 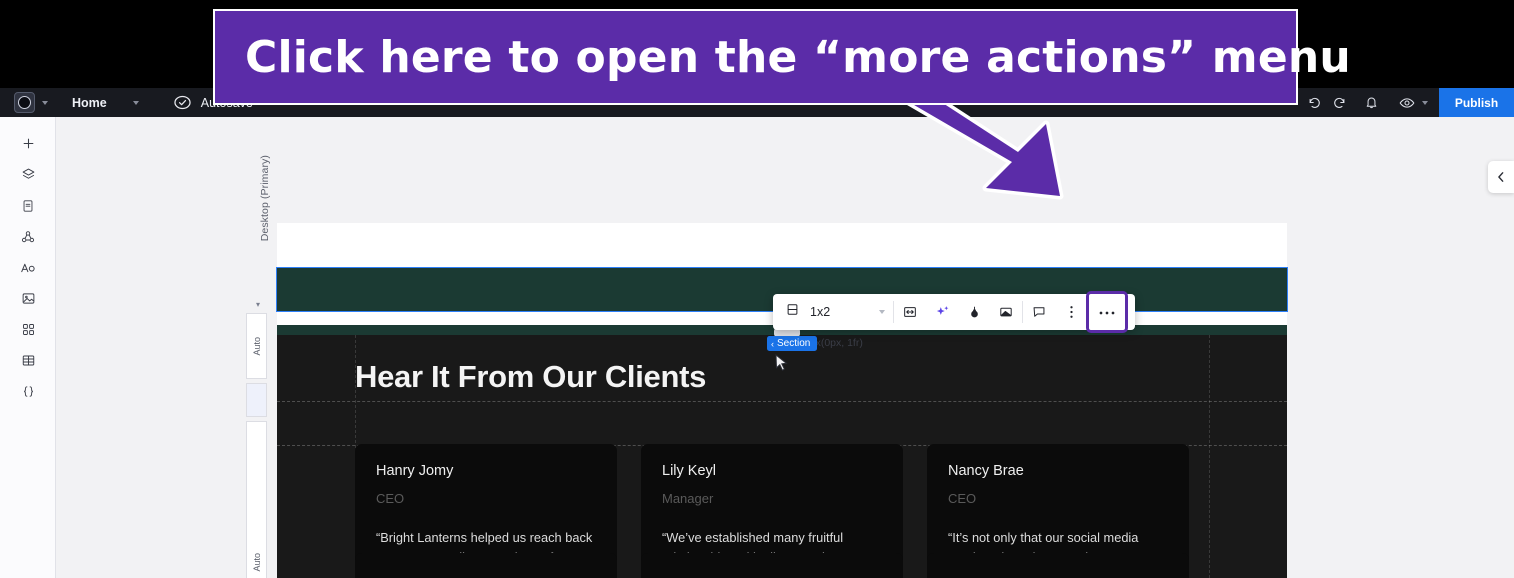 What do you see at coordinates (1006, 312) in the screenshot?
I see `image-frame-icon` at bounding box center [1006, 312].